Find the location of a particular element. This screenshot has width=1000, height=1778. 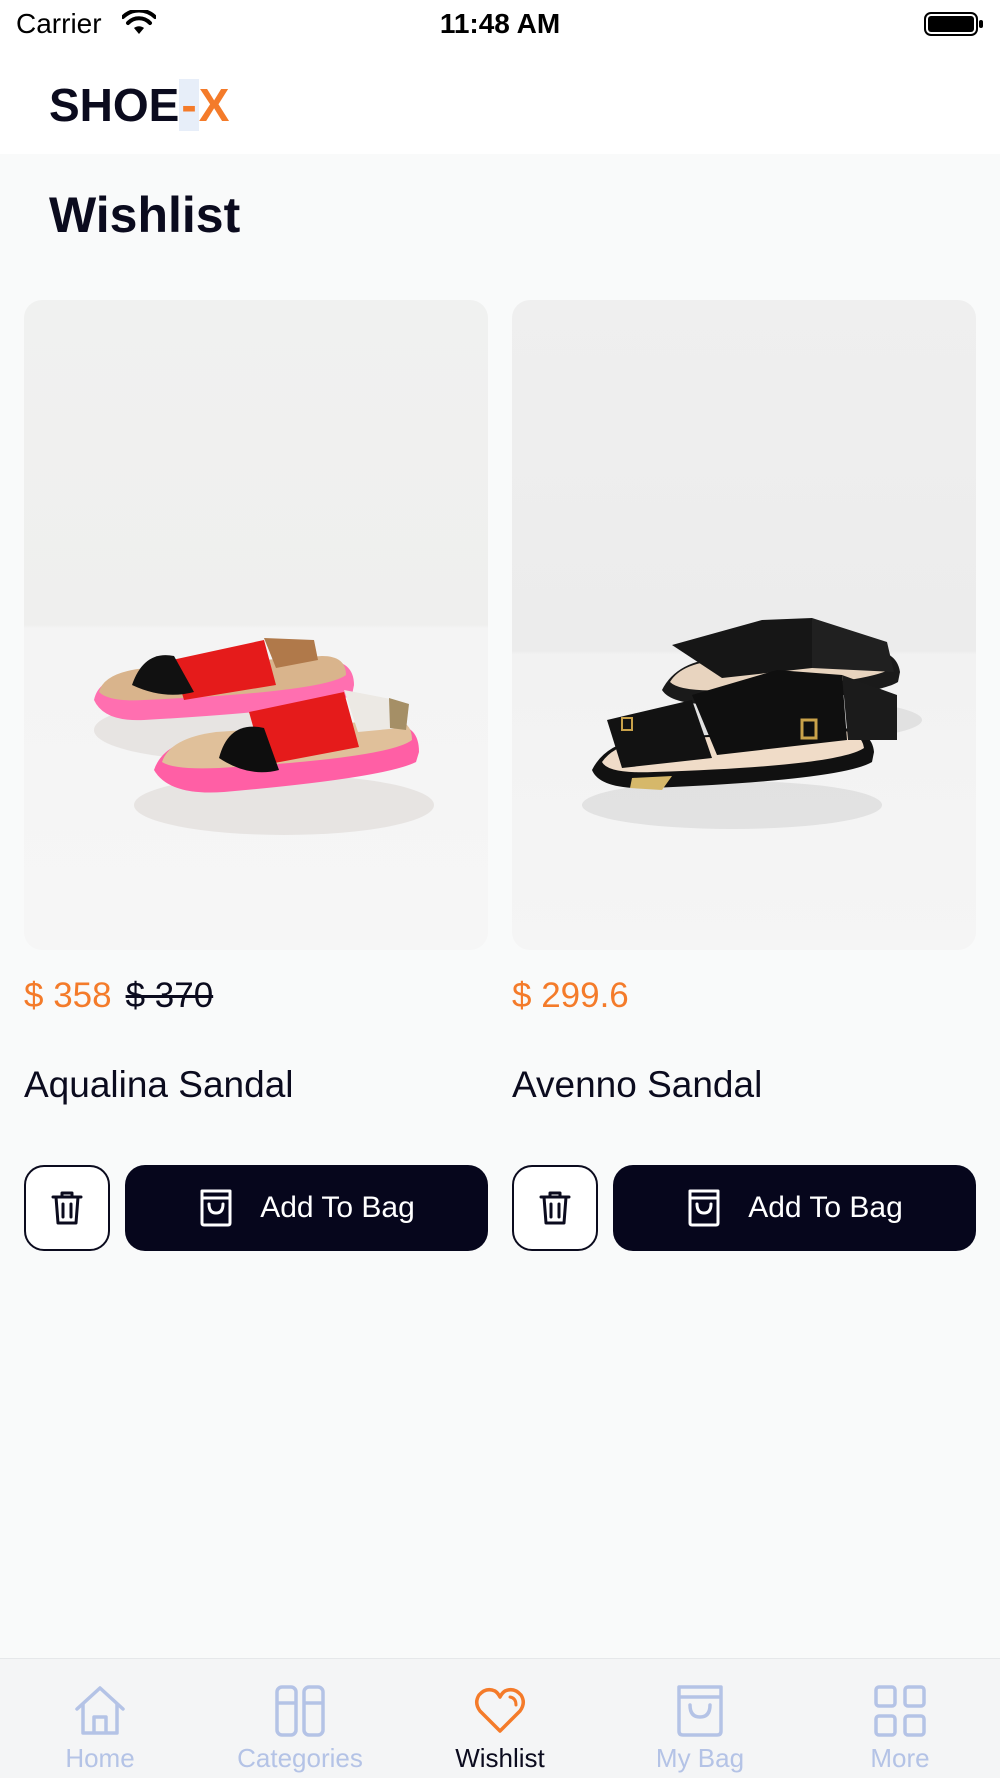

heart-icon is located at coordinates (500, 1710).